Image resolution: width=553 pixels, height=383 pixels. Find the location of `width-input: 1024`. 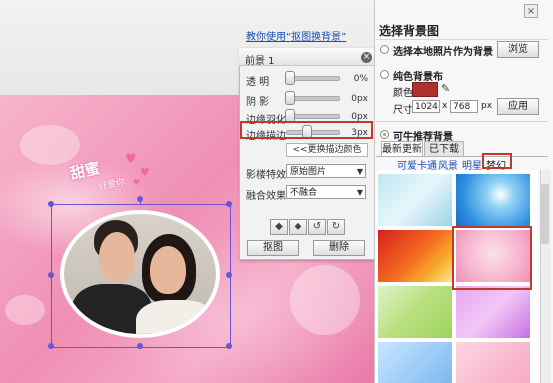

width-input: 1024 is located at coordinates (426, 106).